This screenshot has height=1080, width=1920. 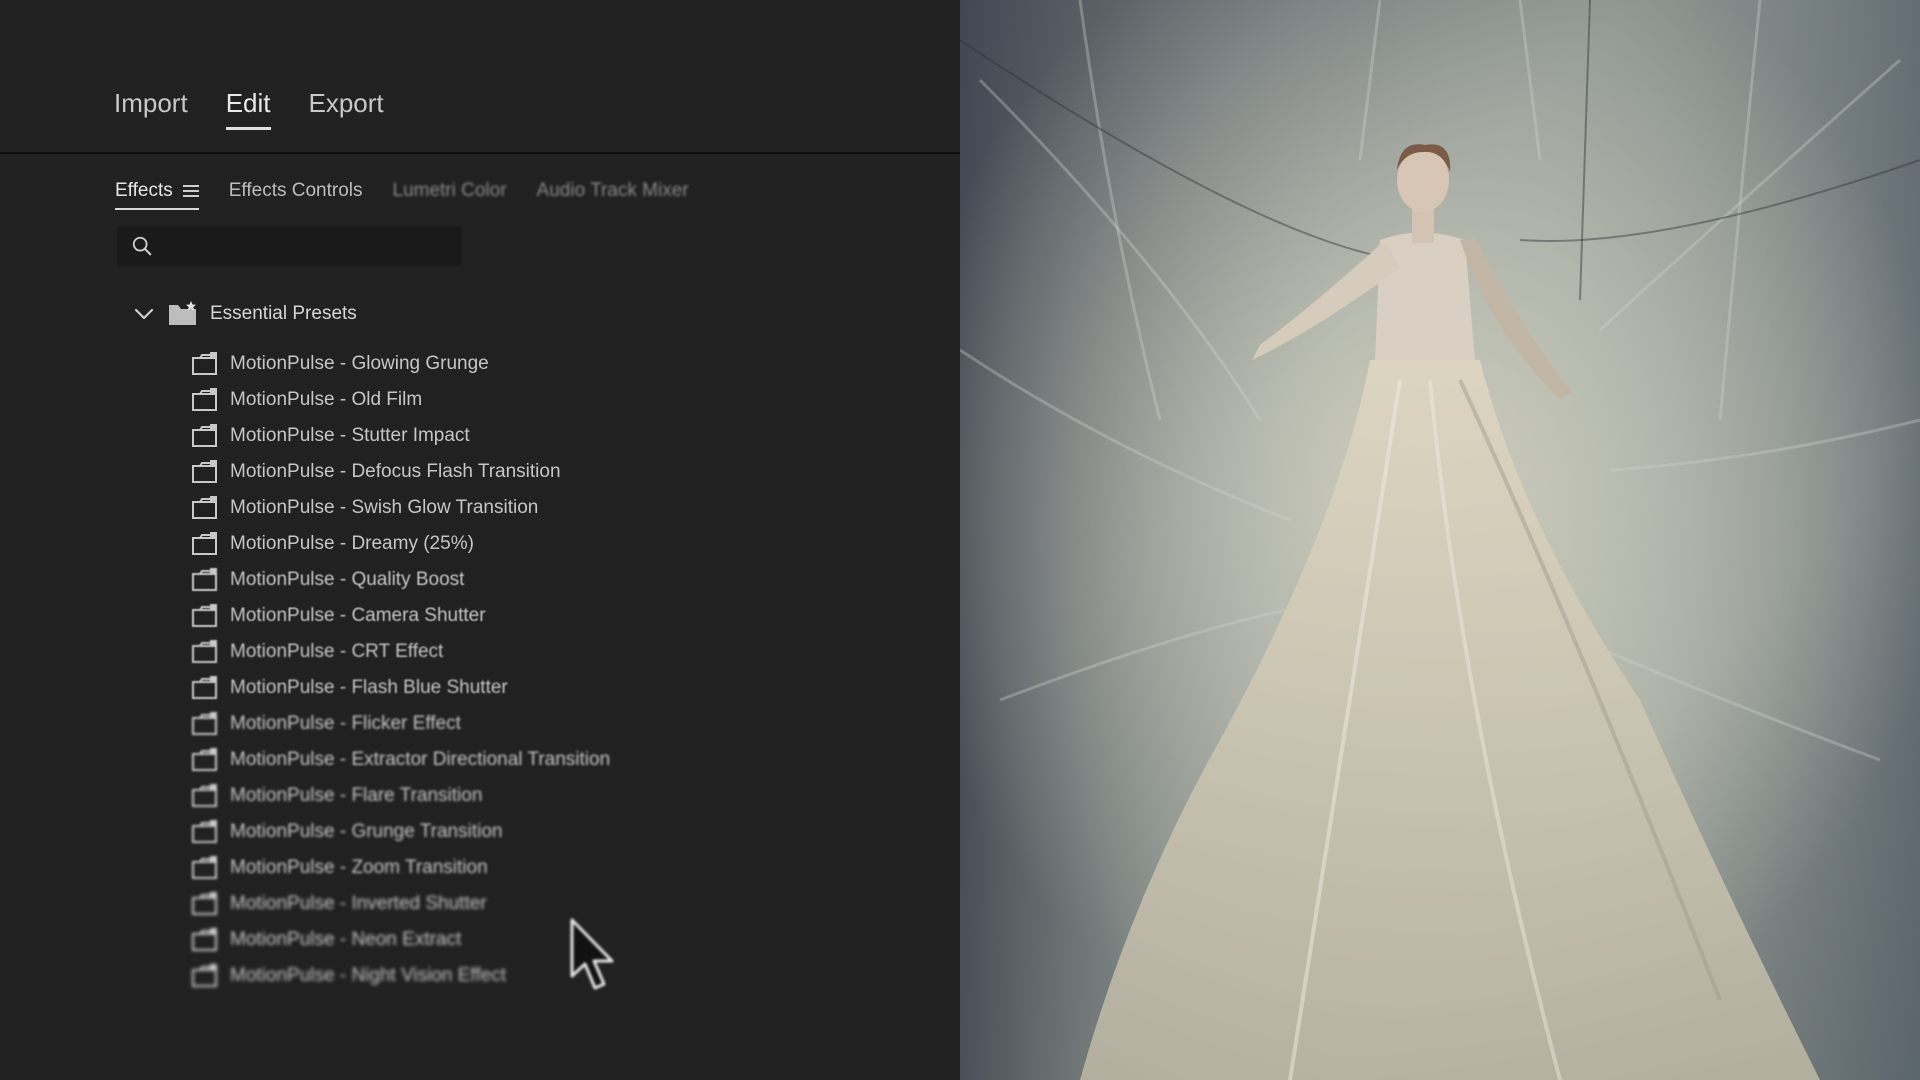 I want to click on preset-item-label: MotionPulse - Flash Blue Shutter, so click(x=369, y=687).